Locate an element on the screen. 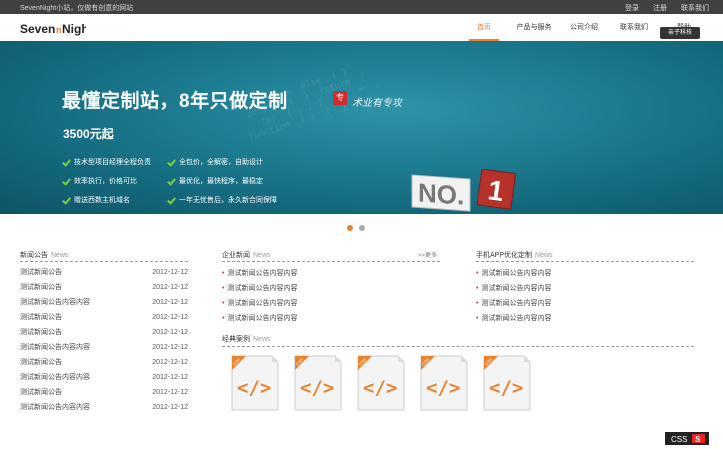  logo-text-mid: n is located at coordinates (59, 30).